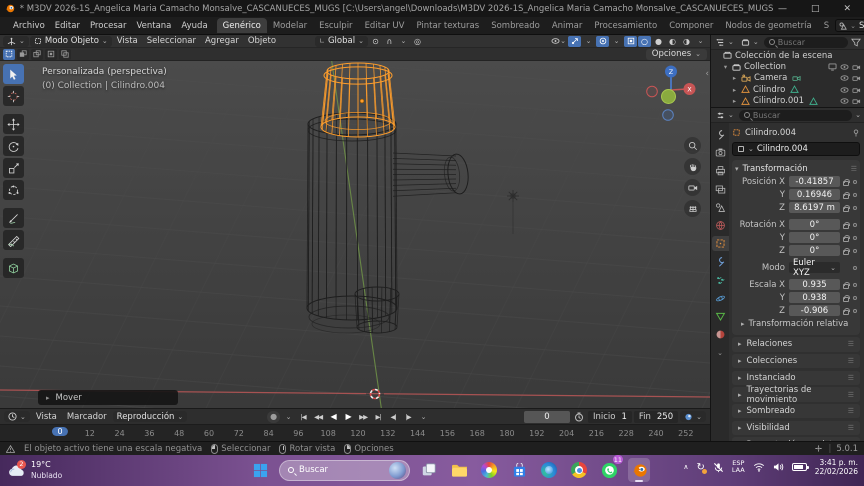 This screenshot has height=486, width=864. I want to click on transform-panel-header: ▾ Transformación ☰, so click(796, 168).